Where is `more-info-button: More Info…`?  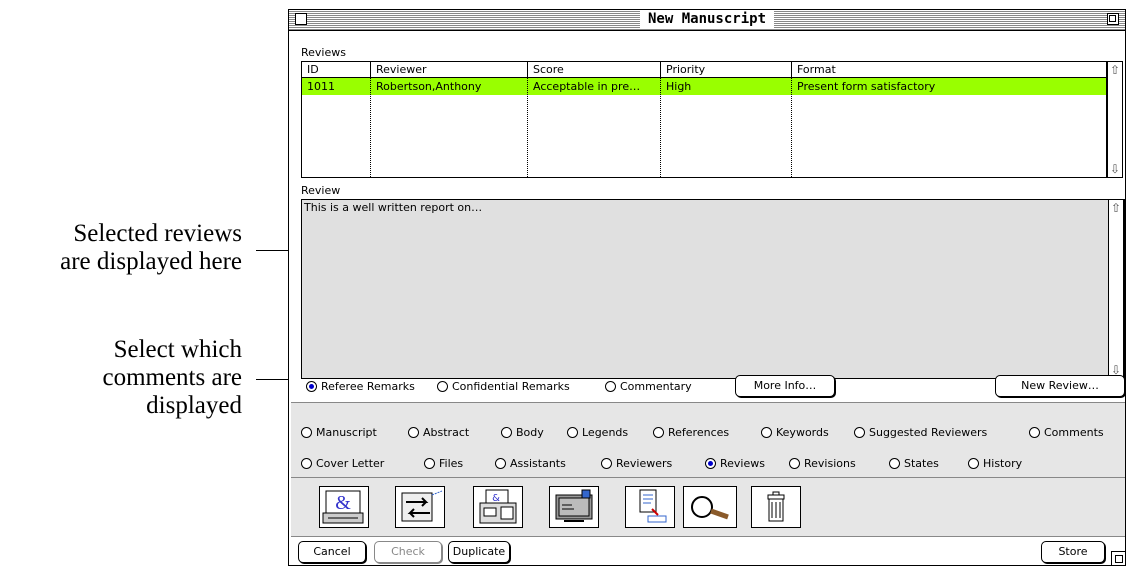
more-info-button: More Info… is located at coordinates (785, 386).